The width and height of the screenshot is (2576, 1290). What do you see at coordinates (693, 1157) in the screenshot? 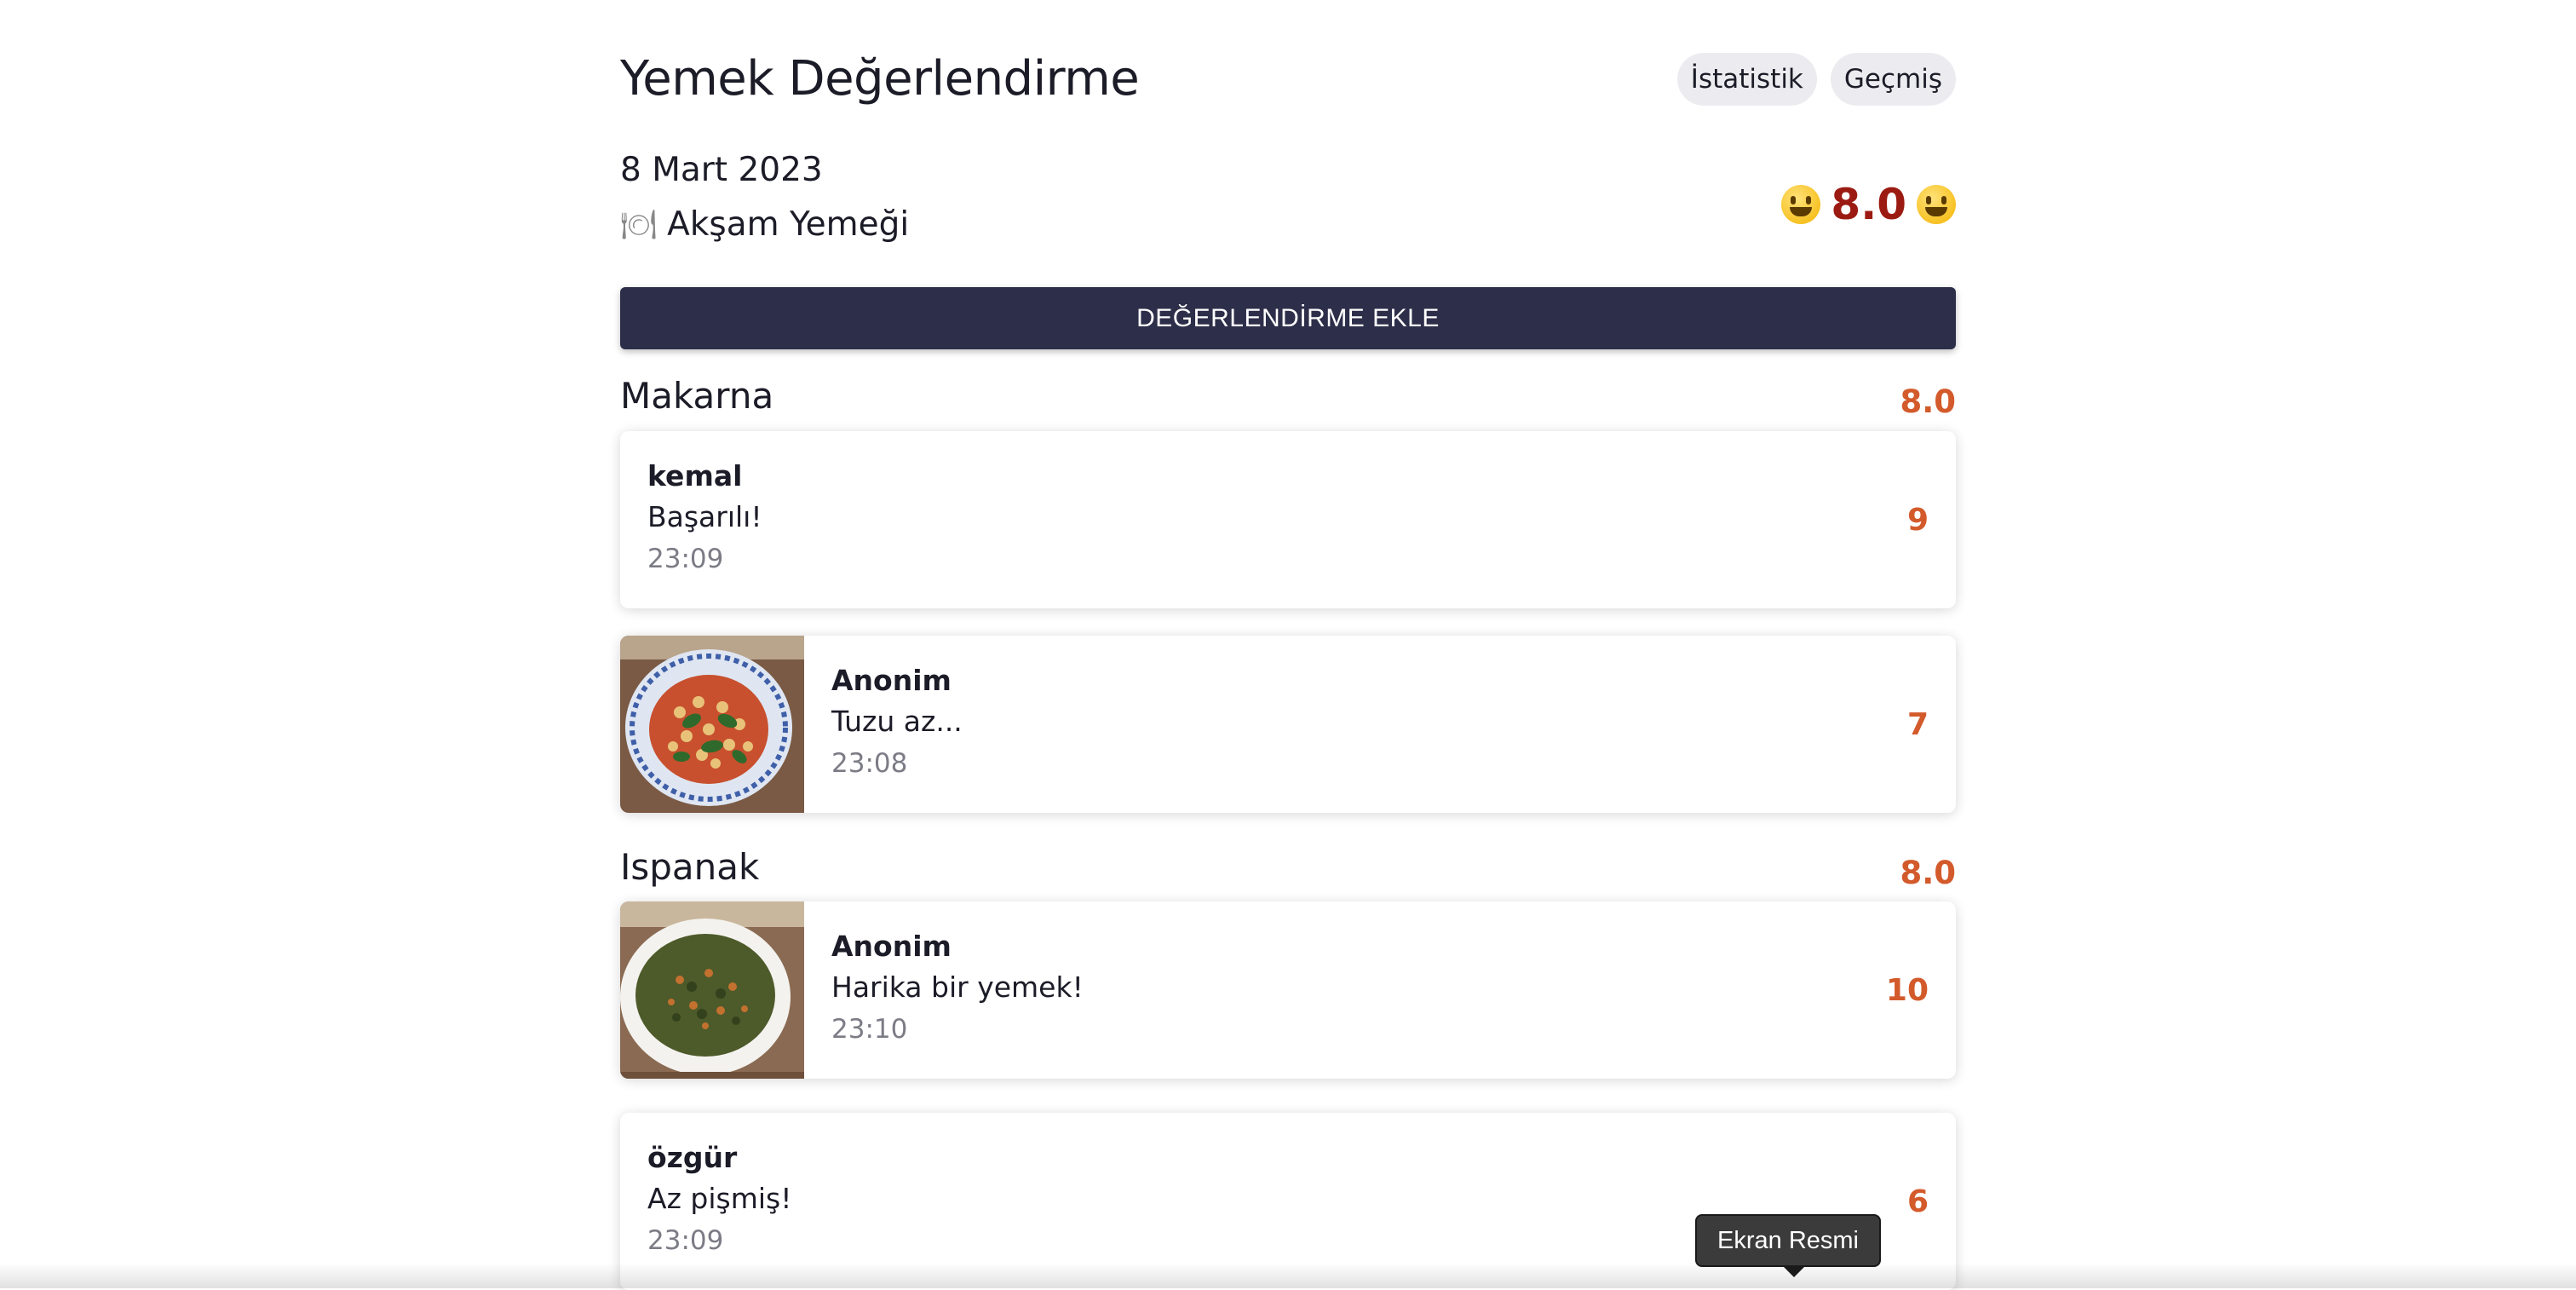
I see `review-user: özgür` at bounding box center [693, 1157].